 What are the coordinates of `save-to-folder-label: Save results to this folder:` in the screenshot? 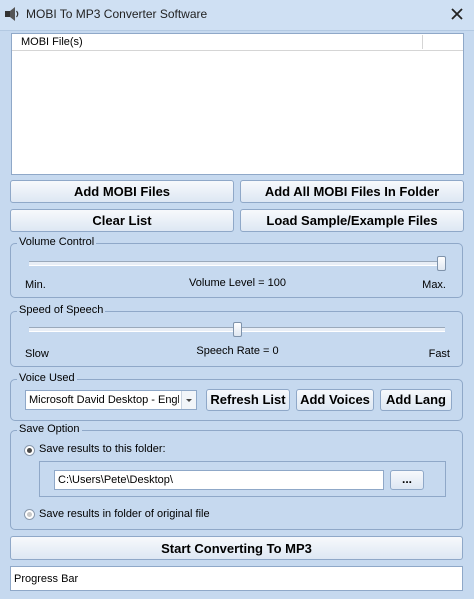 It's located at (102, 449).